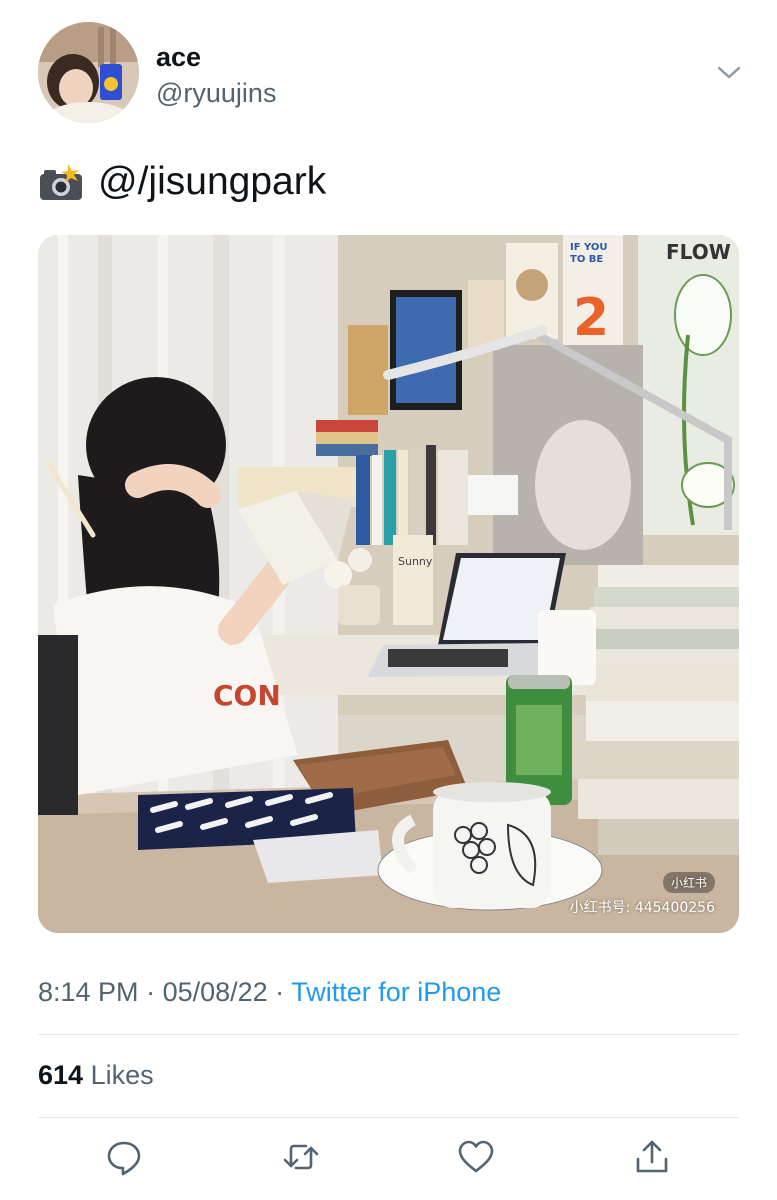 The image size is (777, 1200). Describe the element at coordinates (729, 72) in the screenshot. I see `chevron-down-icon` at that location.